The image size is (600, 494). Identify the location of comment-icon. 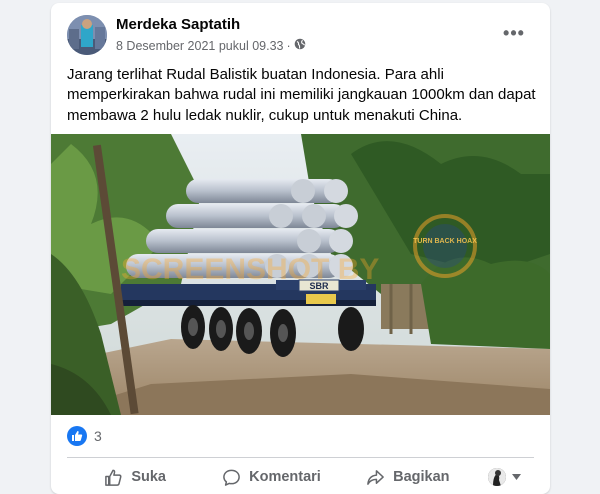
(231, 477).